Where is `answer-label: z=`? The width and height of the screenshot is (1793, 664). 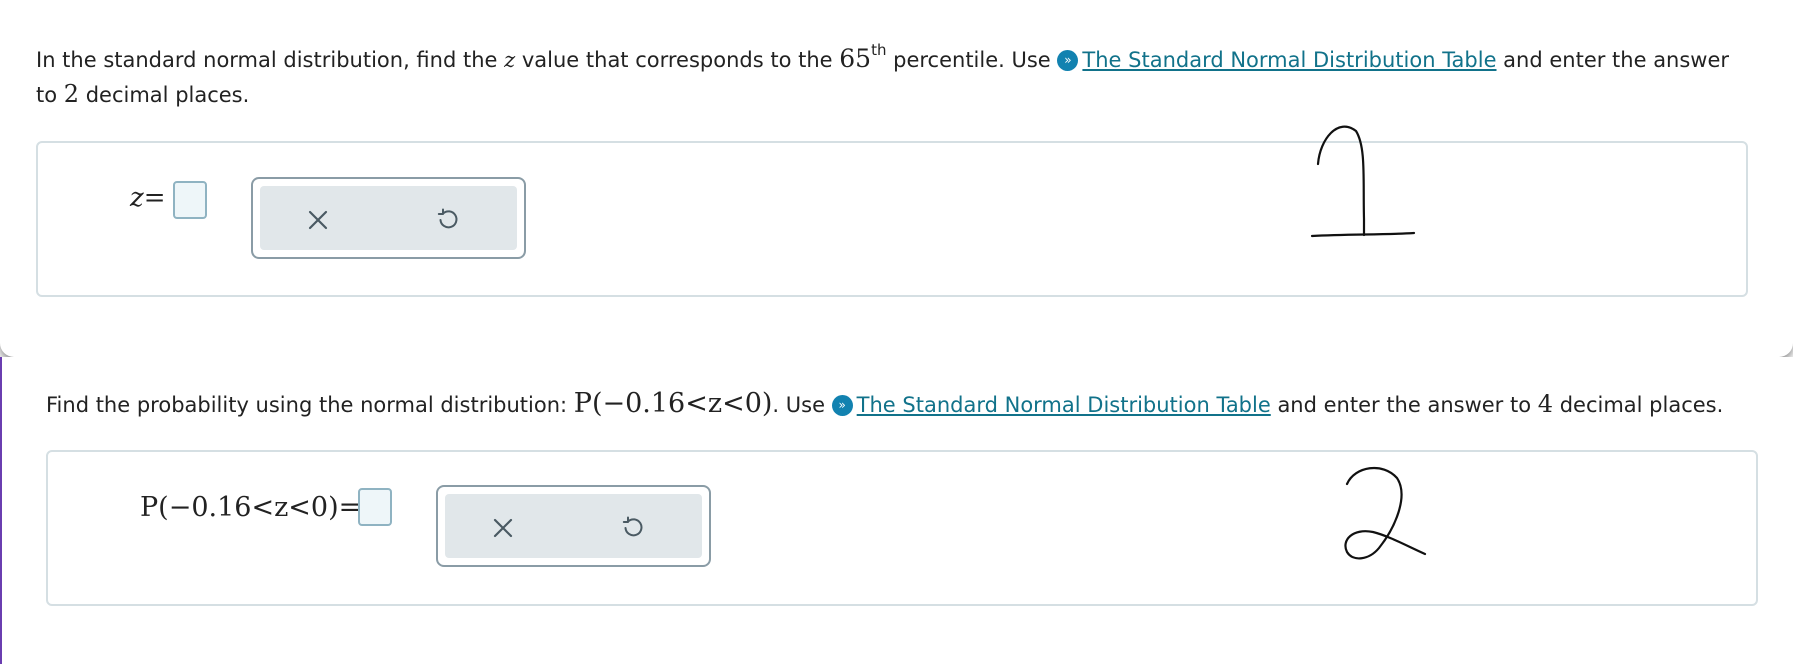 answer-label: z= is located at coordinates (148, 198).